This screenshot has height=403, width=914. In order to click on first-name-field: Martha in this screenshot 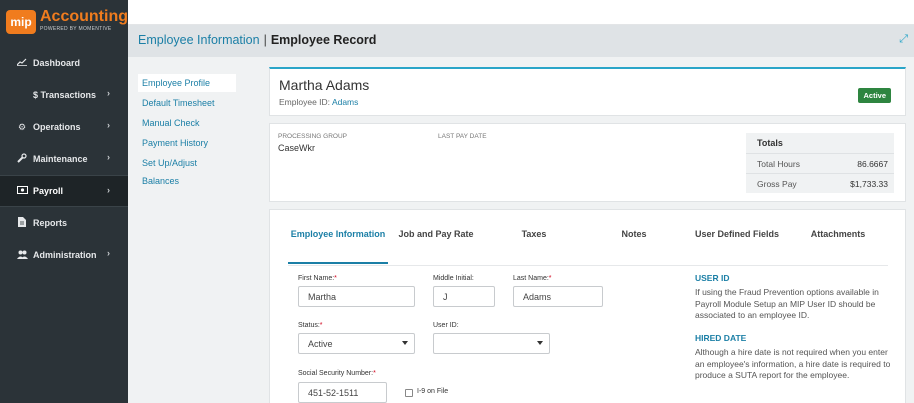, I will do `click(356, 296)`.